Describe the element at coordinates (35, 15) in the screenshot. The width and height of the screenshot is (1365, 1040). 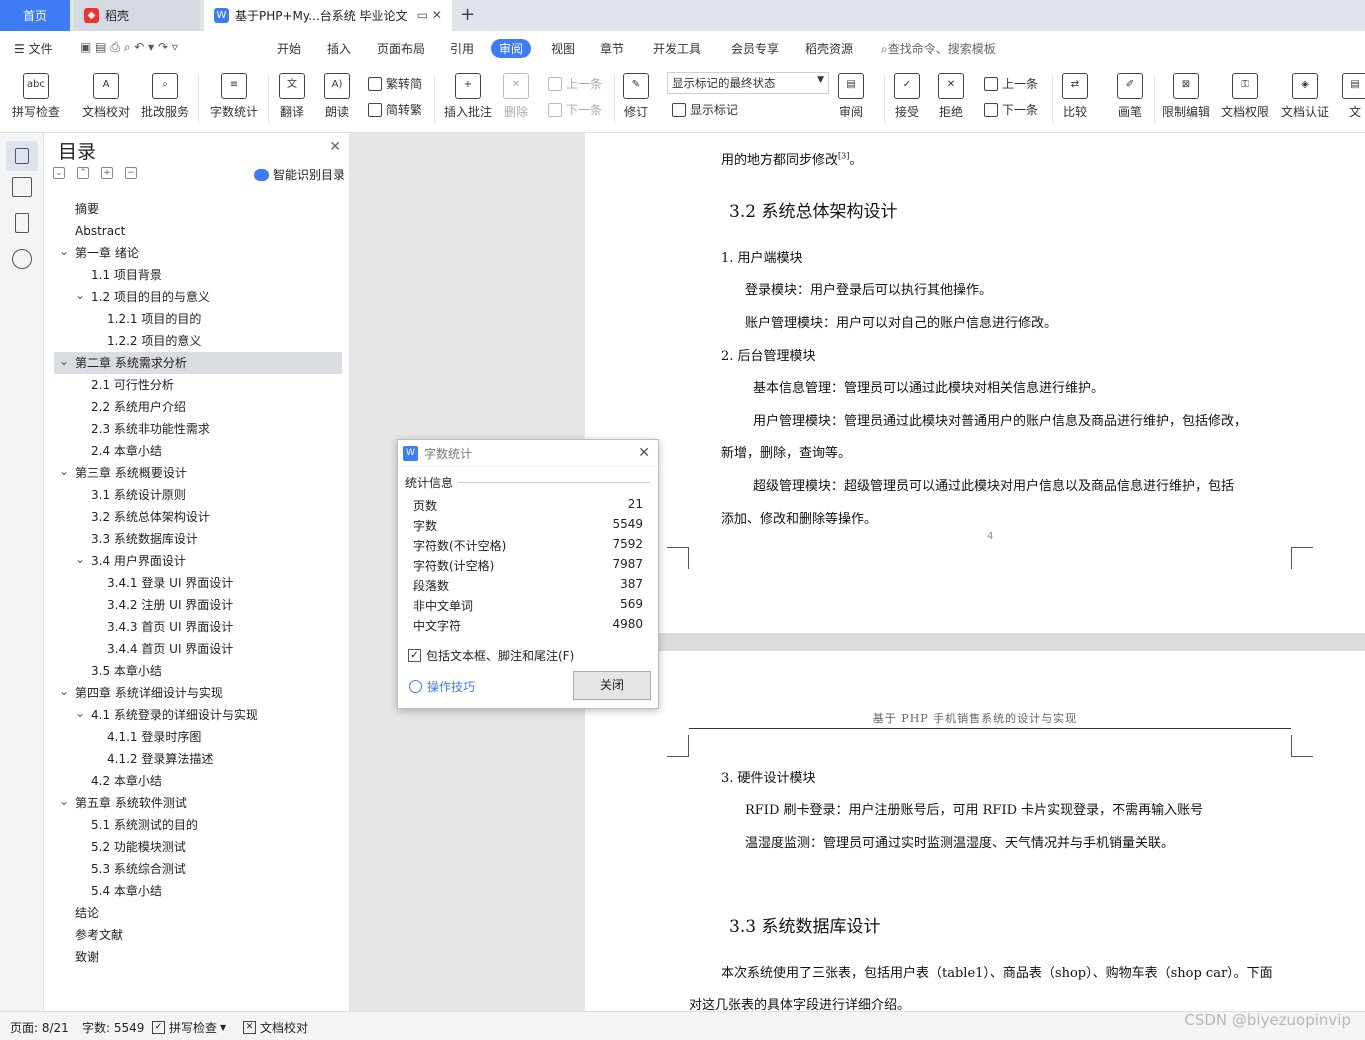
I see `tab-home: 首页` at that location.